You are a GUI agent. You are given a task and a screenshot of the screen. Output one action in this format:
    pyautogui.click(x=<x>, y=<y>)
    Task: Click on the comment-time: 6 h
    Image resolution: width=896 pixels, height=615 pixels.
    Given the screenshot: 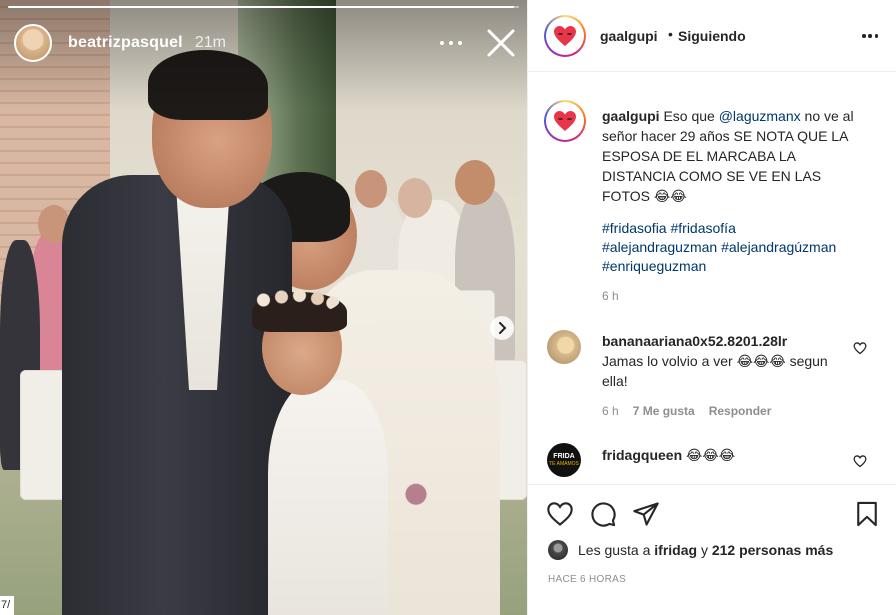 What is the action you would take?
    pyautogui.click(x=610, y=411)
    